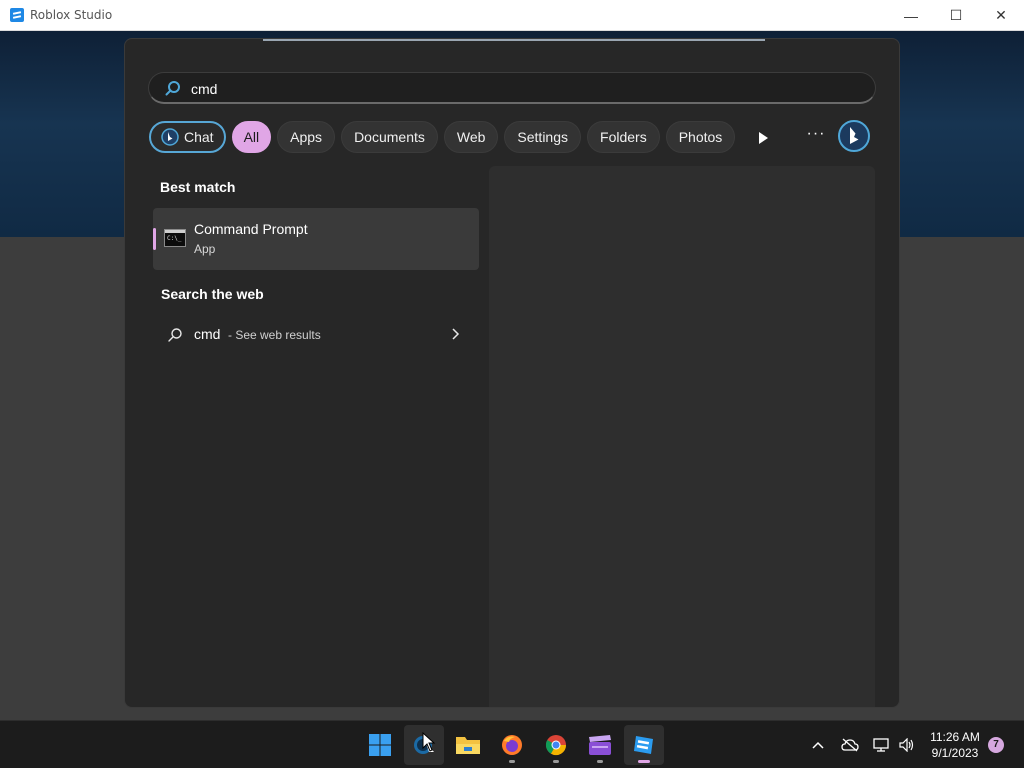 This screenshot has width=1024, height=768. What do you see at coordinates (154, 239) in the screenshot?
I see `selection-indicator` at bounding box center [154, 239].